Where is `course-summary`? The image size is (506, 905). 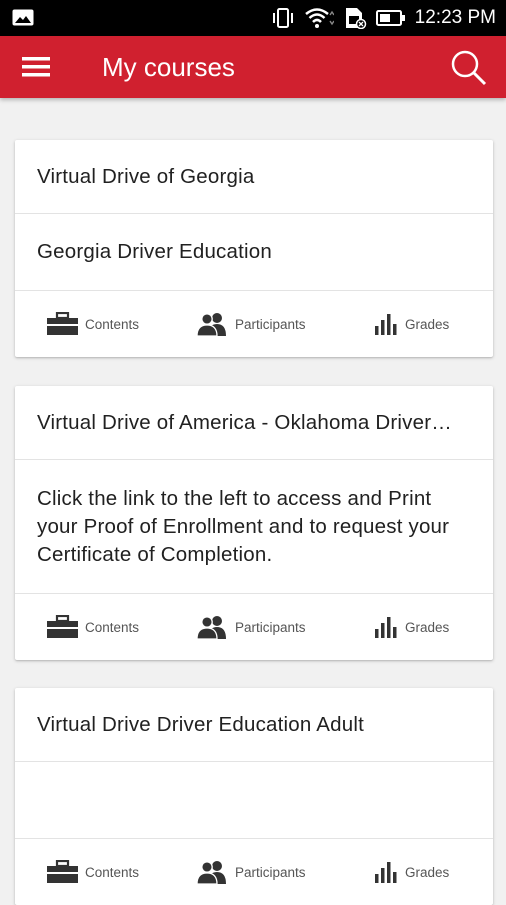 course-summary is located at coordinates (254, 800).